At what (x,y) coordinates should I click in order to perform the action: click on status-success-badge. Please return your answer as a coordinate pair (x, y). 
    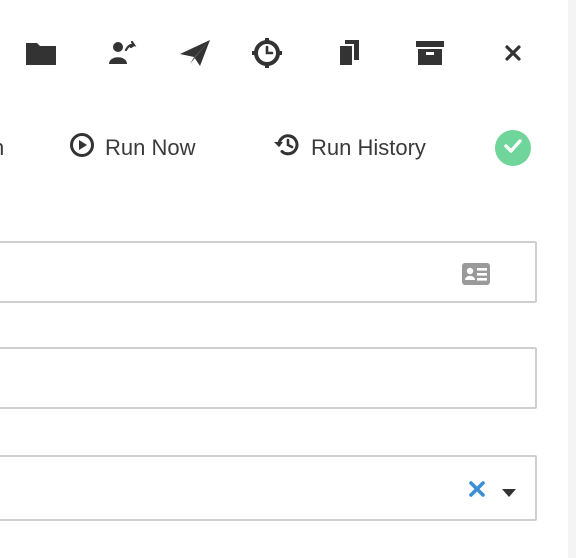
    Looking at the image, I should click on (513, 148).